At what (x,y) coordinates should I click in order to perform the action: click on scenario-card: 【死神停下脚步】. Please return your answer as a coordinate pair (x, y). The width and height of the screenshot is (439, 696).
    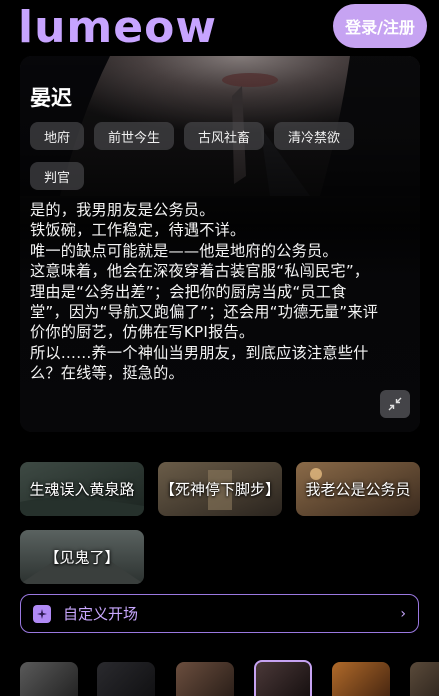
    Looking at the image, I should click on (220, 489).